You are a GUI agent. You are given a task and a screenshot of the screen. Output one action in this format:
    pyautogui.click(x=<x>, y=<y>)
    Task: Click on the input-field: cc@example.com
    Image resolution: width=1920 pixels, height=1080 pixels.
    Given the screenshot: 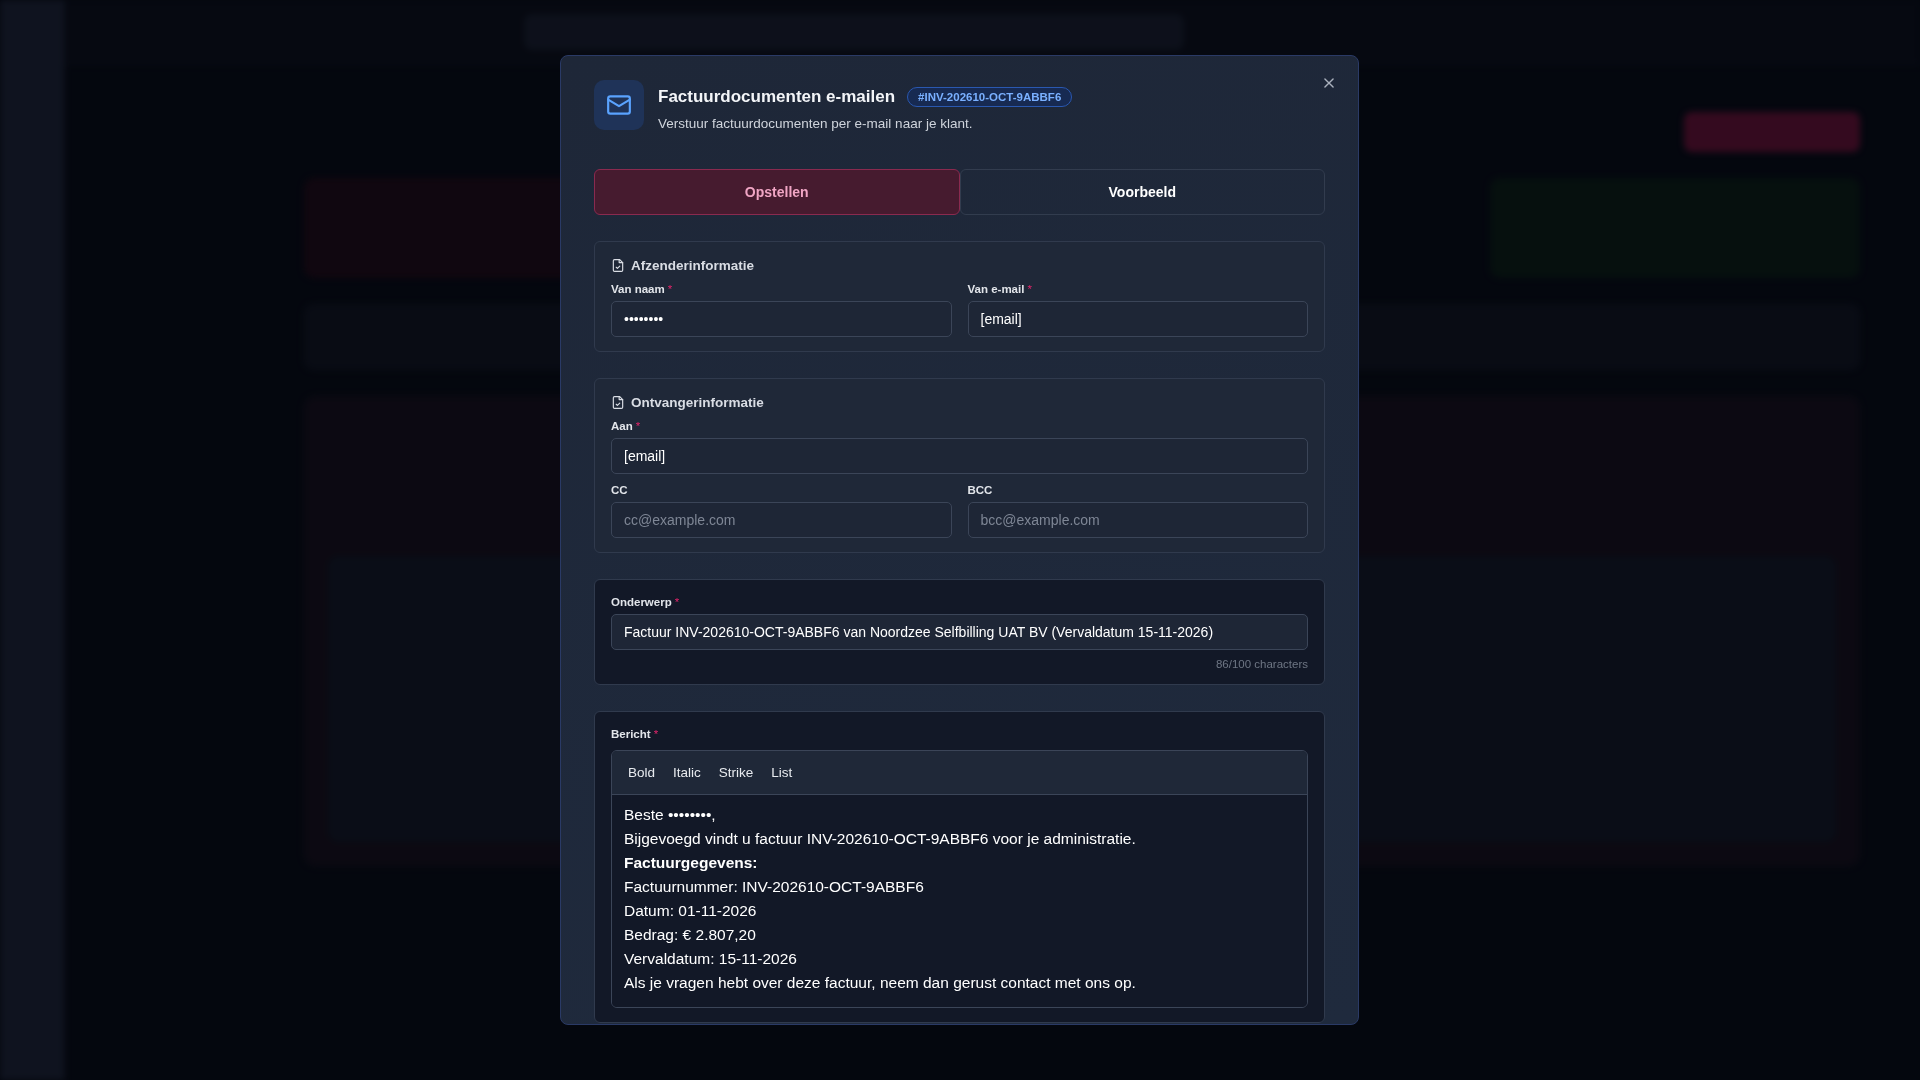 What is the action you would take?
    pyautogui.click(x=781, y=520)
    